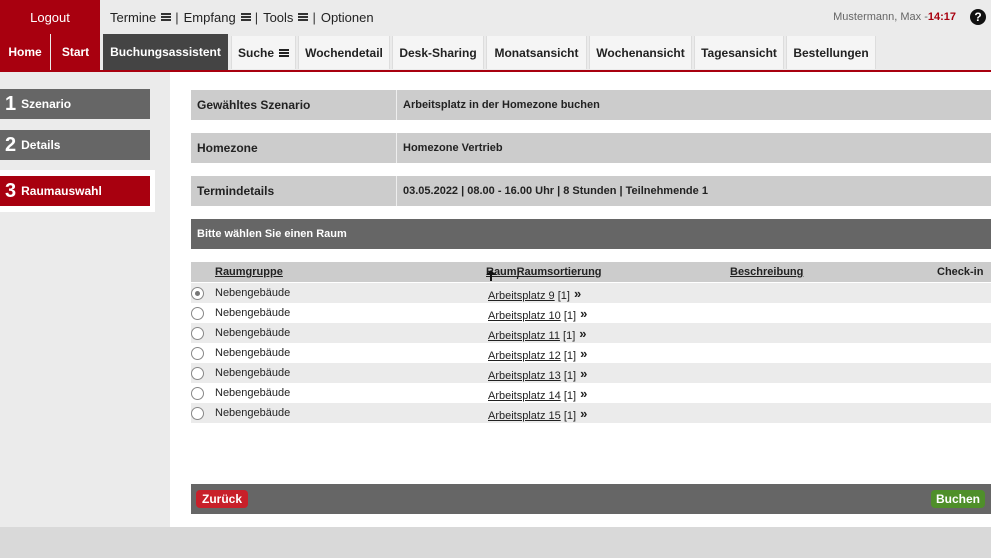  I want to click on room-cell: Arbeitsplatz 11 [1]», so click(540, 334).